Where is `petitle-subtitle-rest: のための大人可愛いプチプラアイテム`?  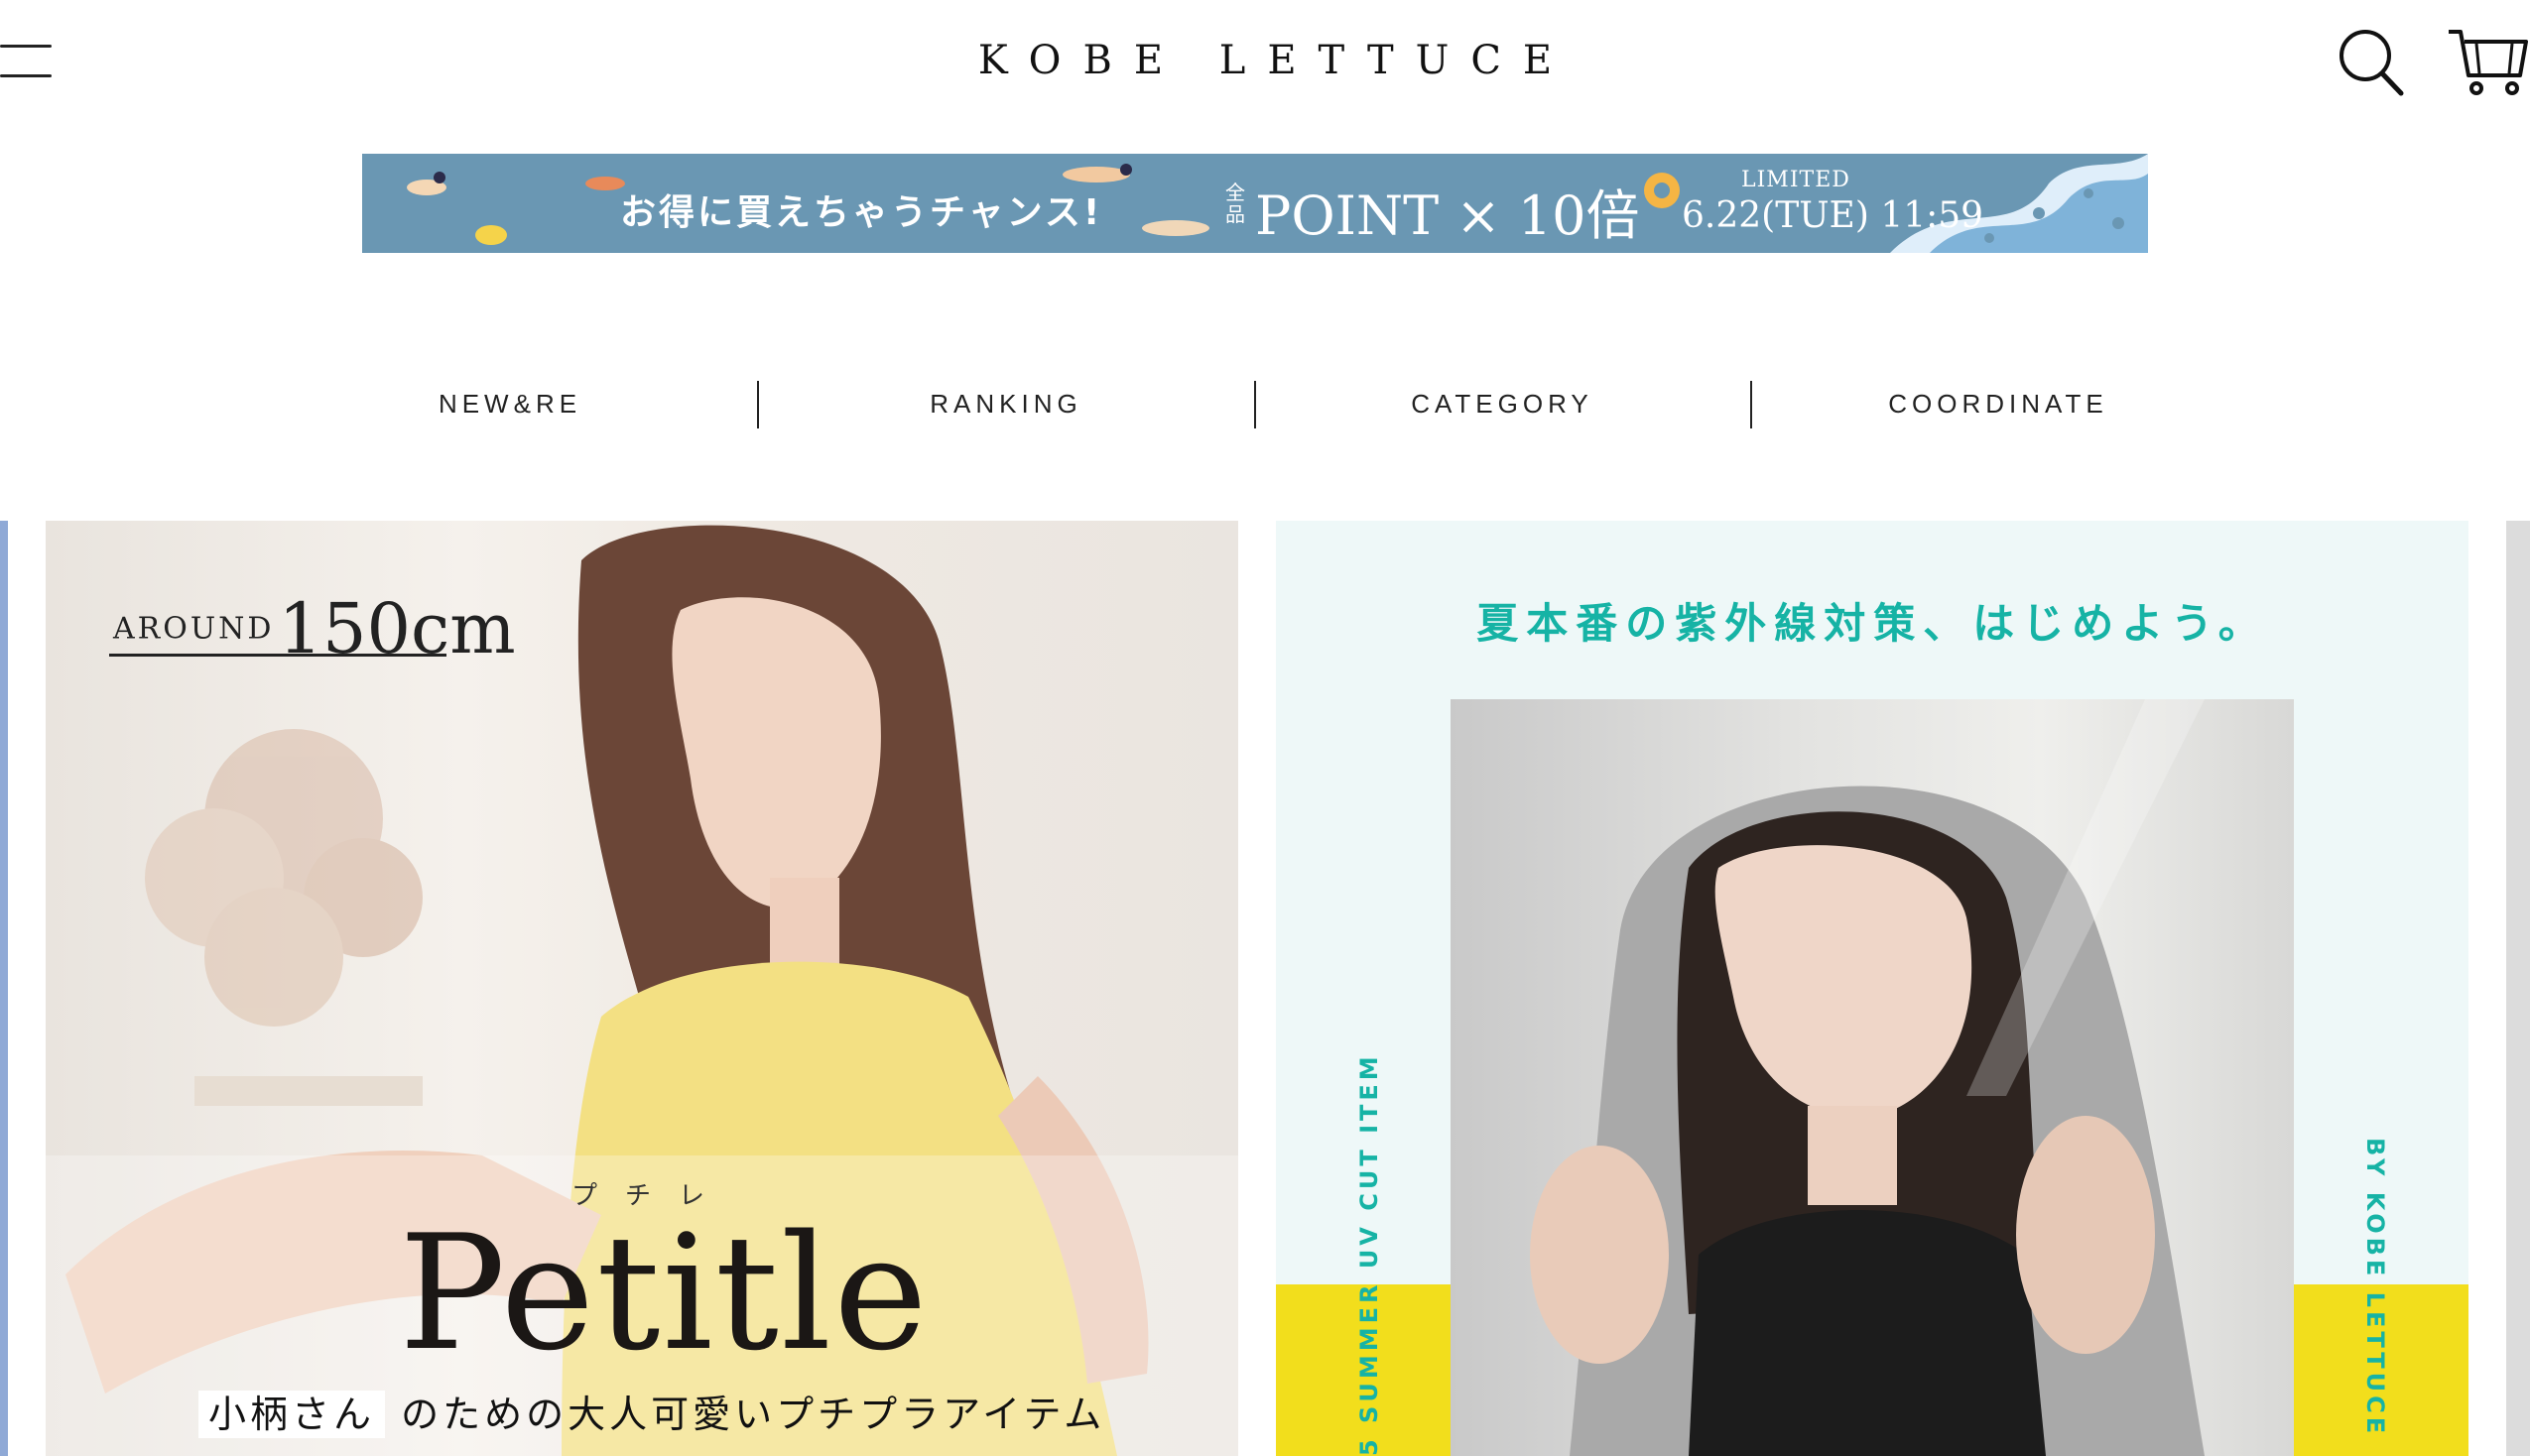
petitle-subtitle-rest: のための大人可愛いプチプラアイテム is located at coordinates (753, 1414).